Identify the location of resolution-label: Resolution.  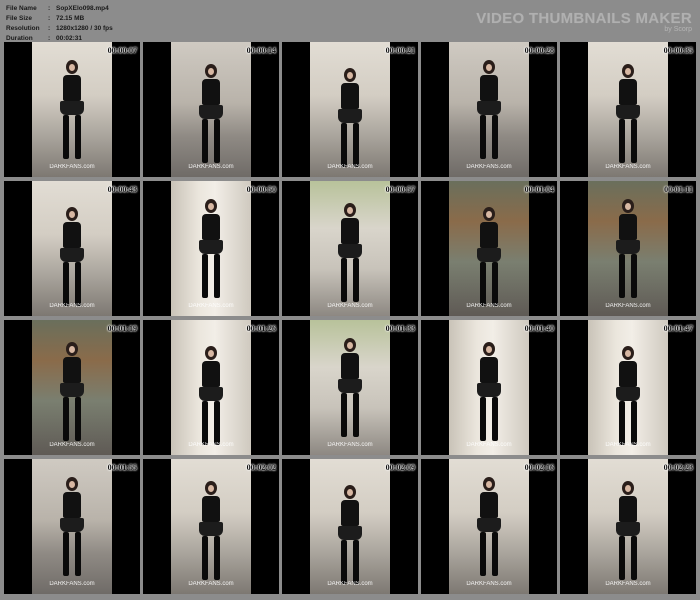
(23, 28).